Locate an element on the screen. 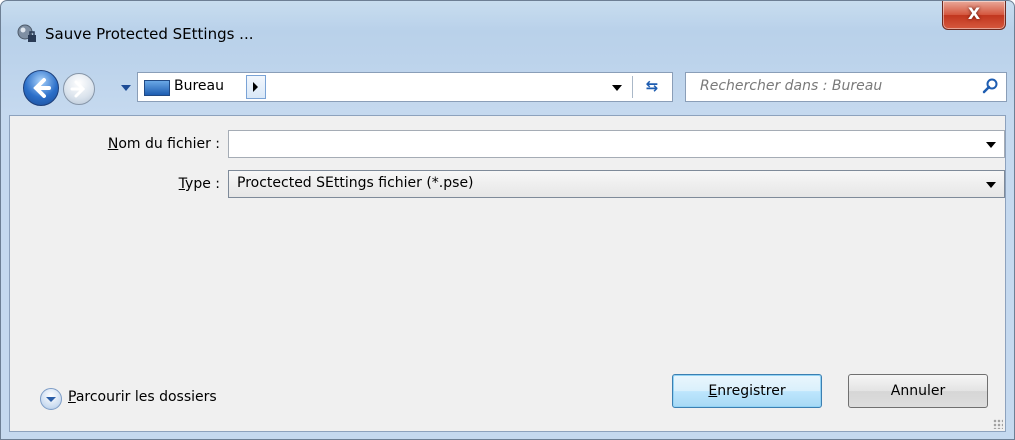 Image resolution: width=1015 pixels, height=440 pixels. search-box: Rechercher dans : Bureau is located at coordinates (846, 87).